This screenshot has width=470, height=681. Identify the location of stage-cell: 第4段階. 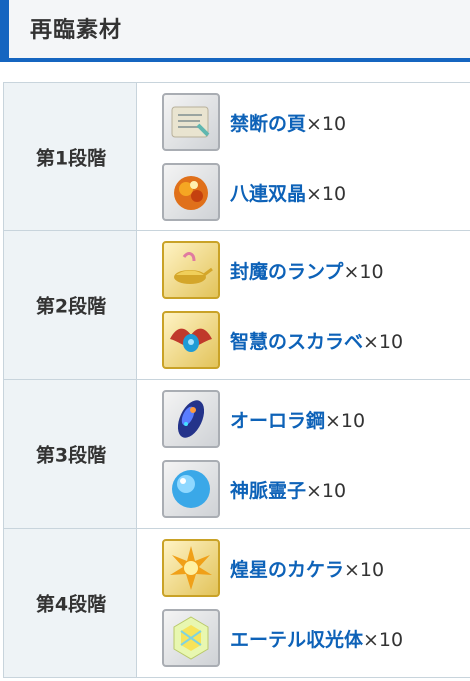
(70, 603).